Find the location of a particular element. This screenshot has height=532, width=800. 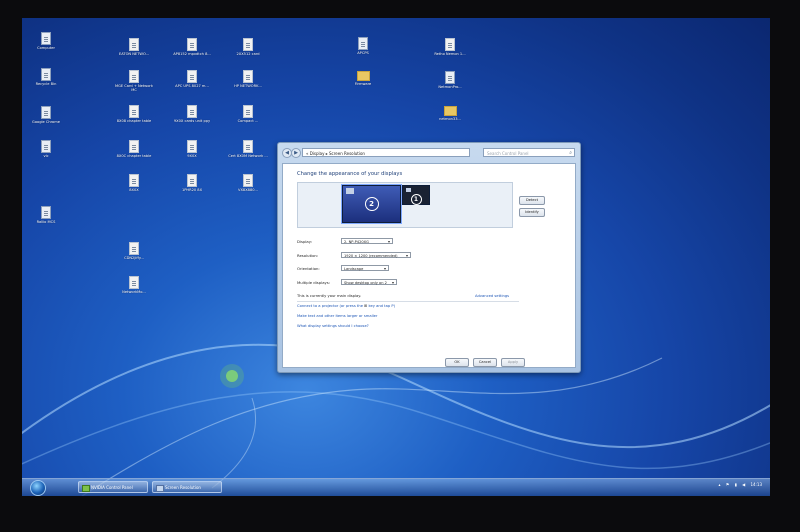

display-label: Display: is located at coordinates (304, 241).